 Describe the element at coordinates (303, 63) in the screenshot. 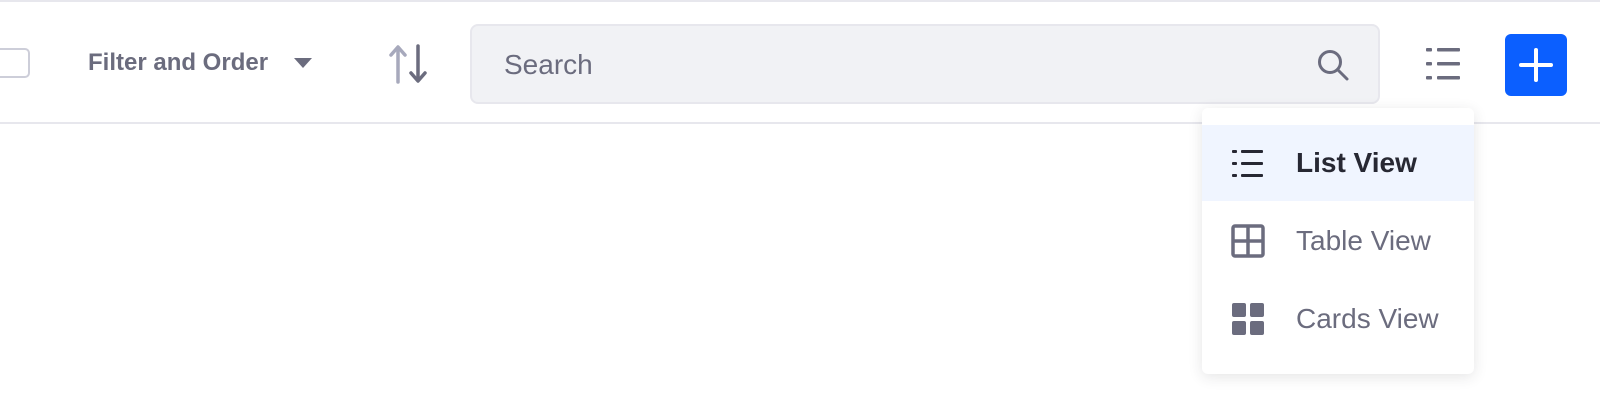

I see `caret-down-icon` at that location.